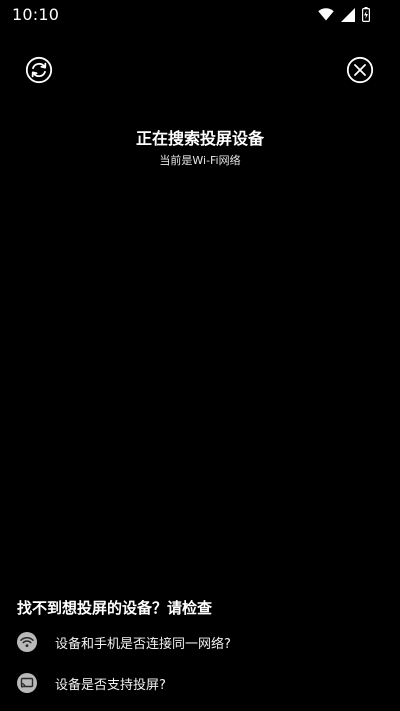  What do you see at coordinates (366, 14) in the screenshot?
I see `battery-icon` at bounding box center [366, 14].